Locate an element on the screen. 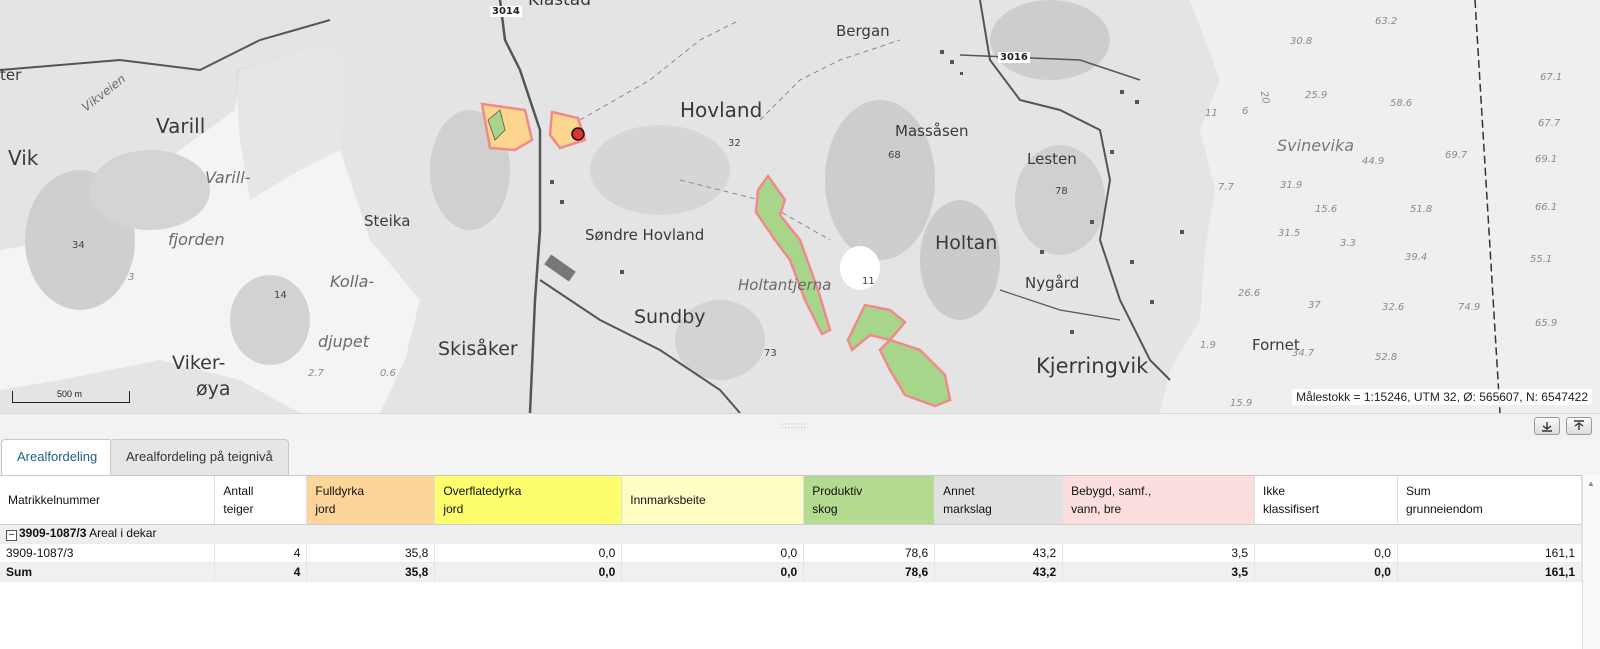 This screenshot has width=1600, height=649. height-label: 68 is located at coordinates (894, 155).